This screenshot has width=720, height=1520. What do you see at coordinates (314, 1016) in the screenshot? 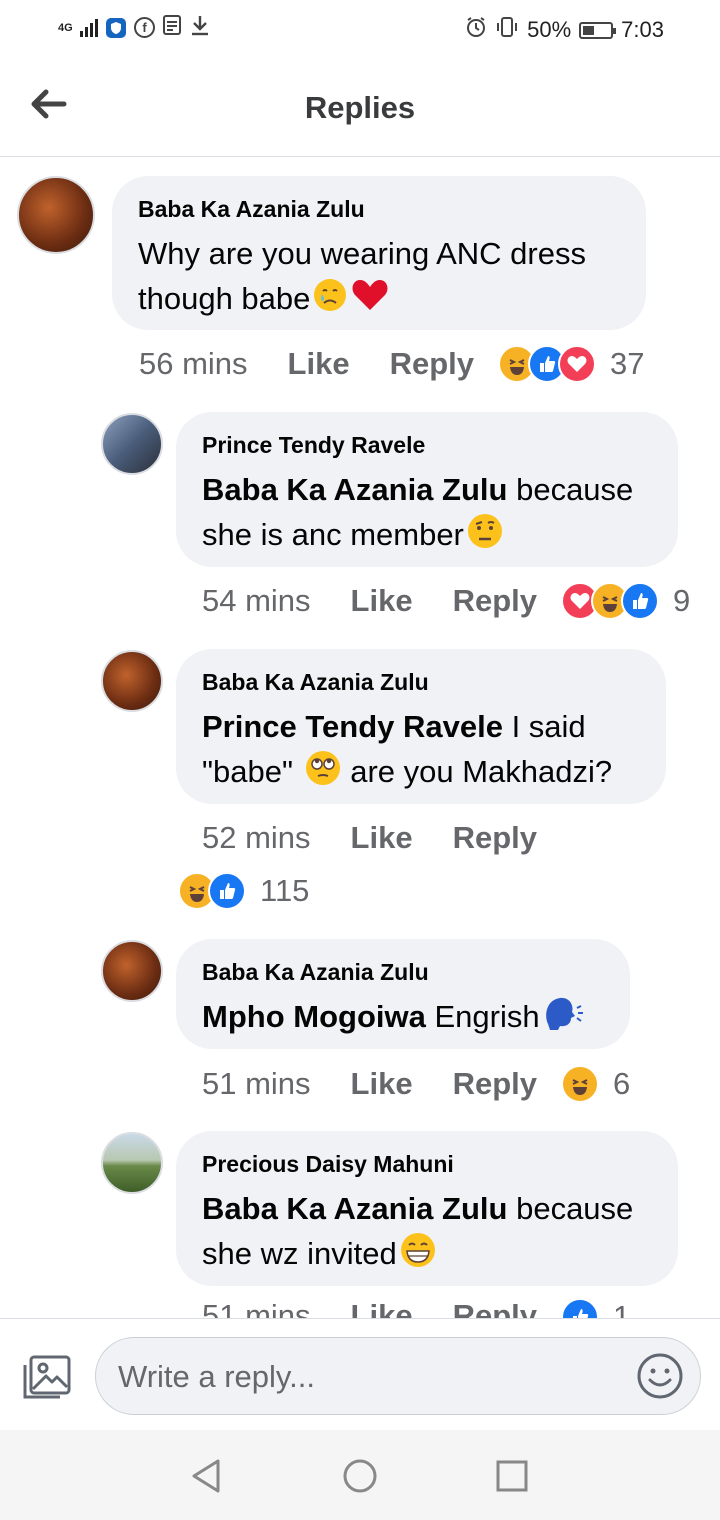
I see `comment-mention: Mpho Mogoiwa` at bounding box center [314, 1016].